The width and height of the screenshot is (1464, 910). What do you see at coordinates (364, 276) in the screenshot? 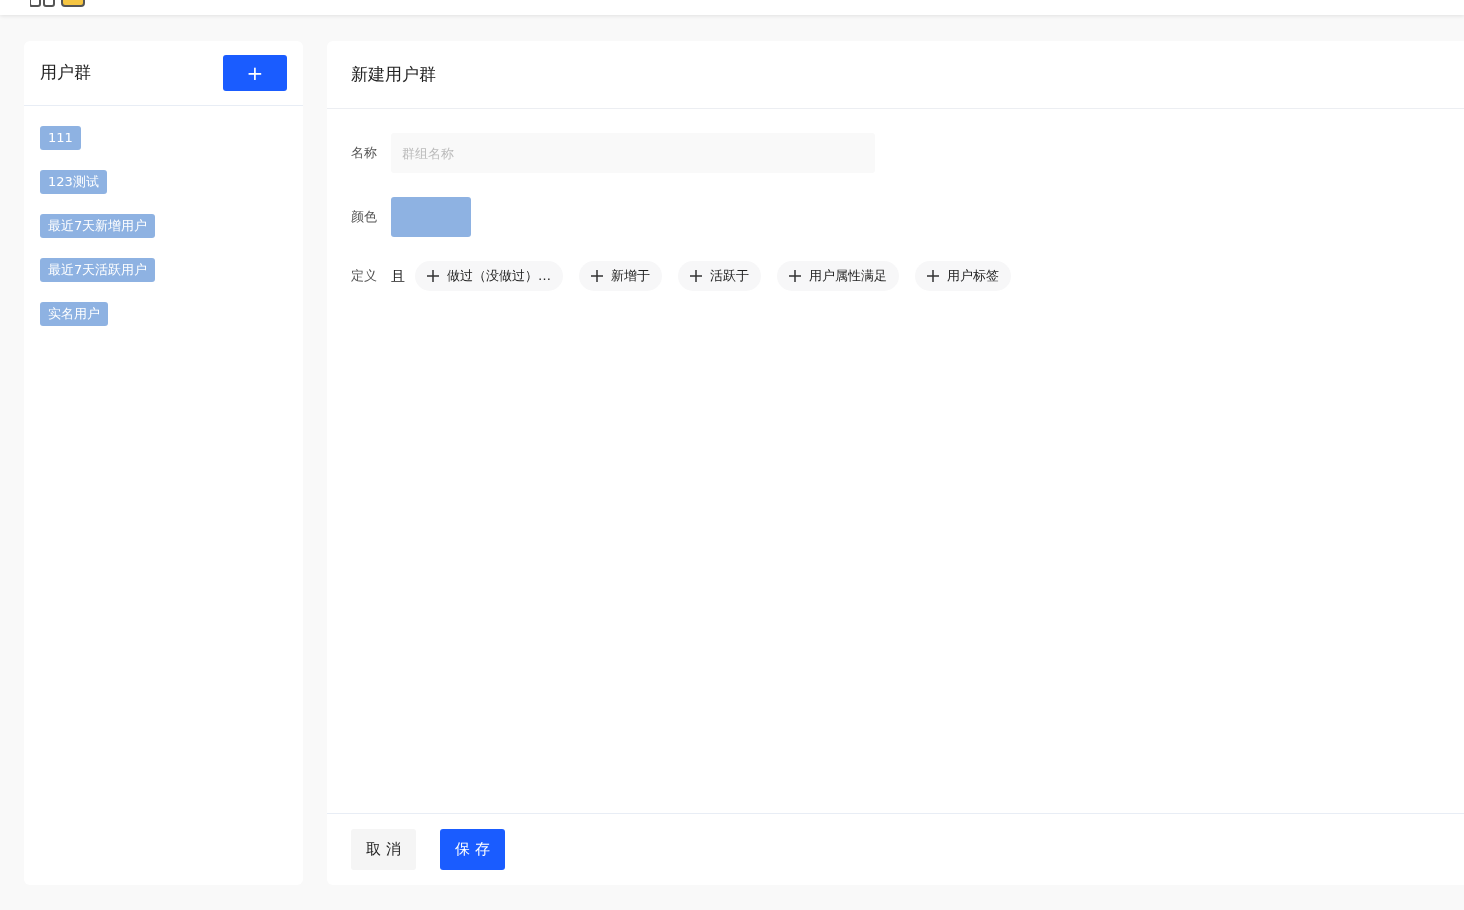
I see `field-label: 定义` at bounding box center [364, 276].